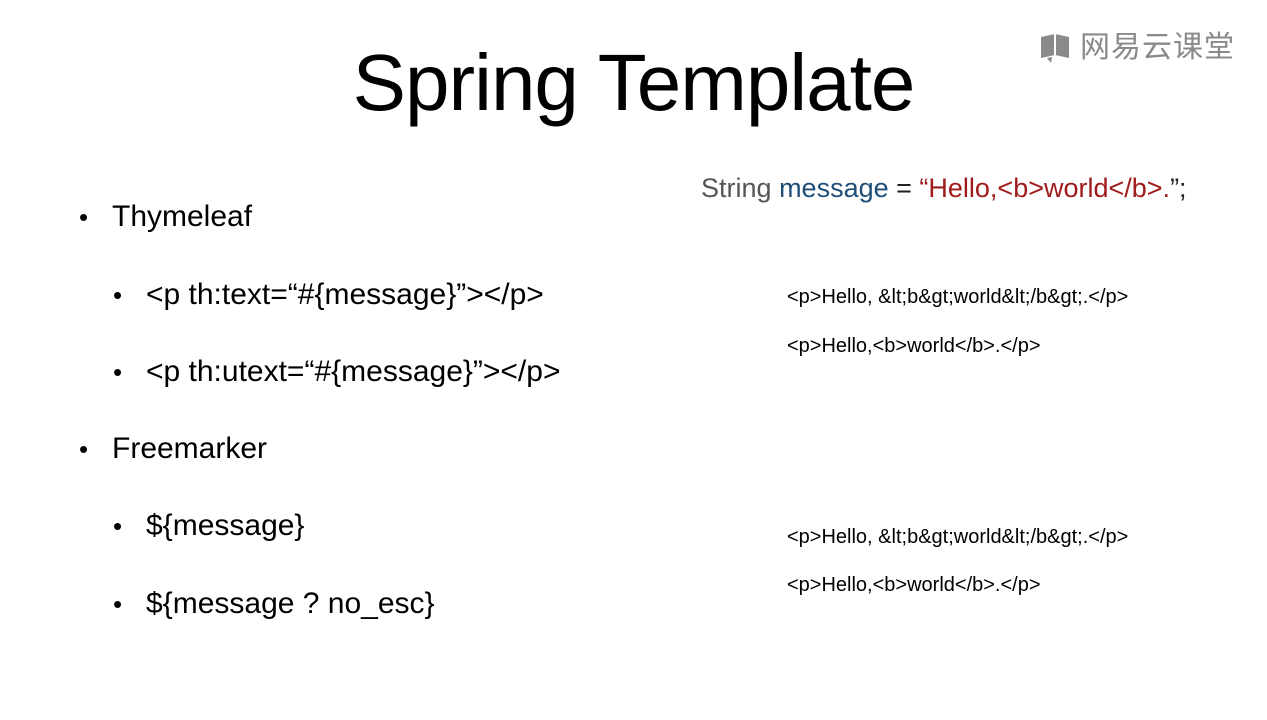  What do you see at coordinates (1157, 47) in the screenshot?
I see `logo-text: 网易云课堂` at bounding box center [1157, 47].